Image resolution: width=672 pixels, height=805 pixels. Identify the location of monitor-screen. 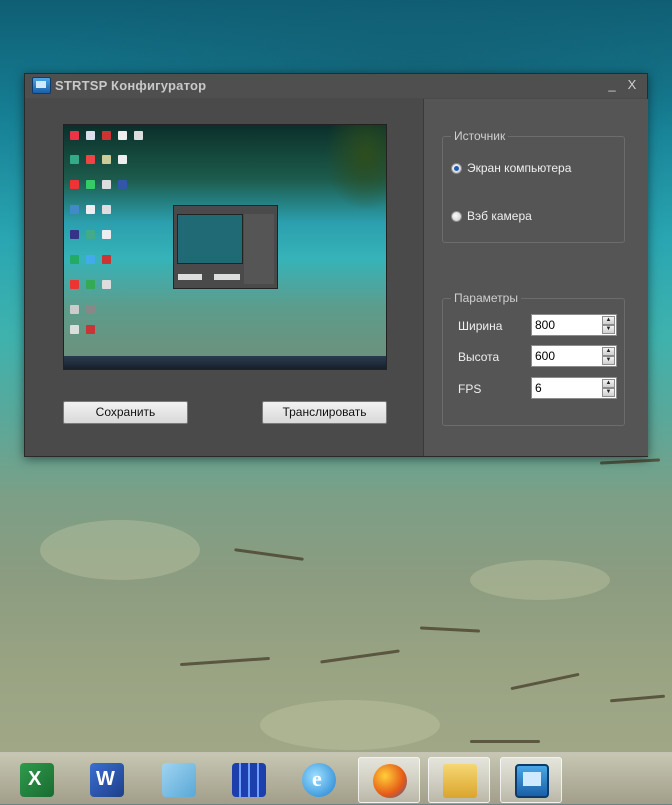
(532, 779).